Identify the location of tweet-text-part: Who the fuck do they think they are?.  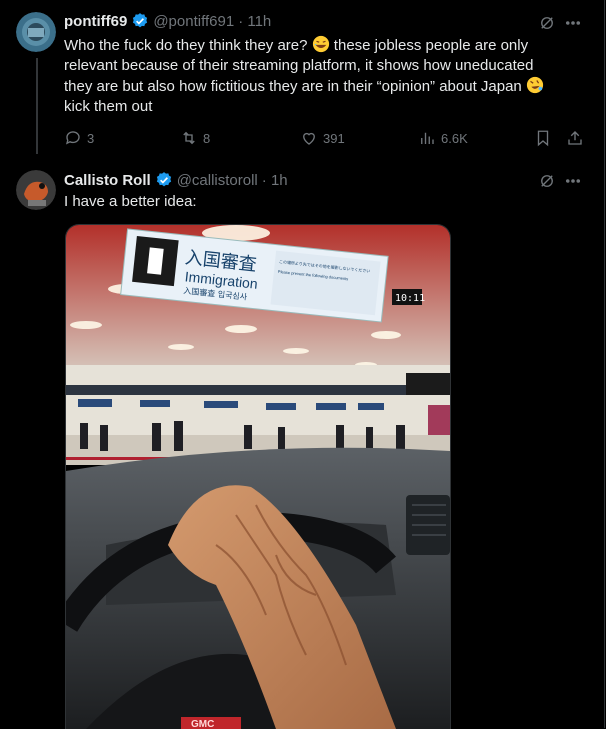
(188, 45).